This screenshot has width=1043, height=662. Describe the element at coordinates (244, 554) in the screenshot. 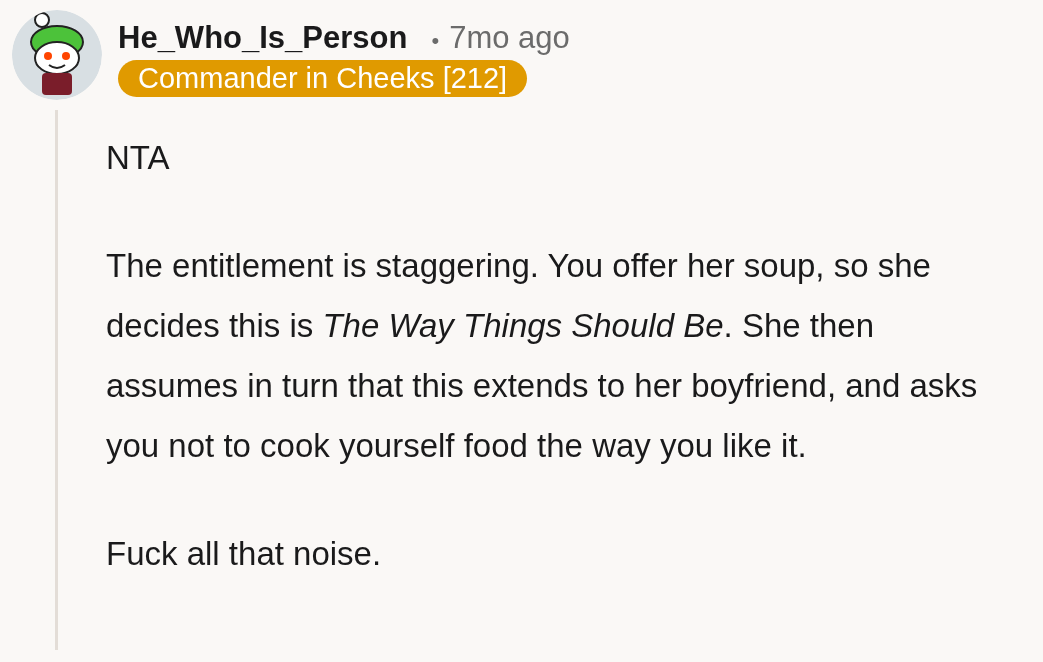

I see `comment-paragraph: Fuck all that noise.` at that location.